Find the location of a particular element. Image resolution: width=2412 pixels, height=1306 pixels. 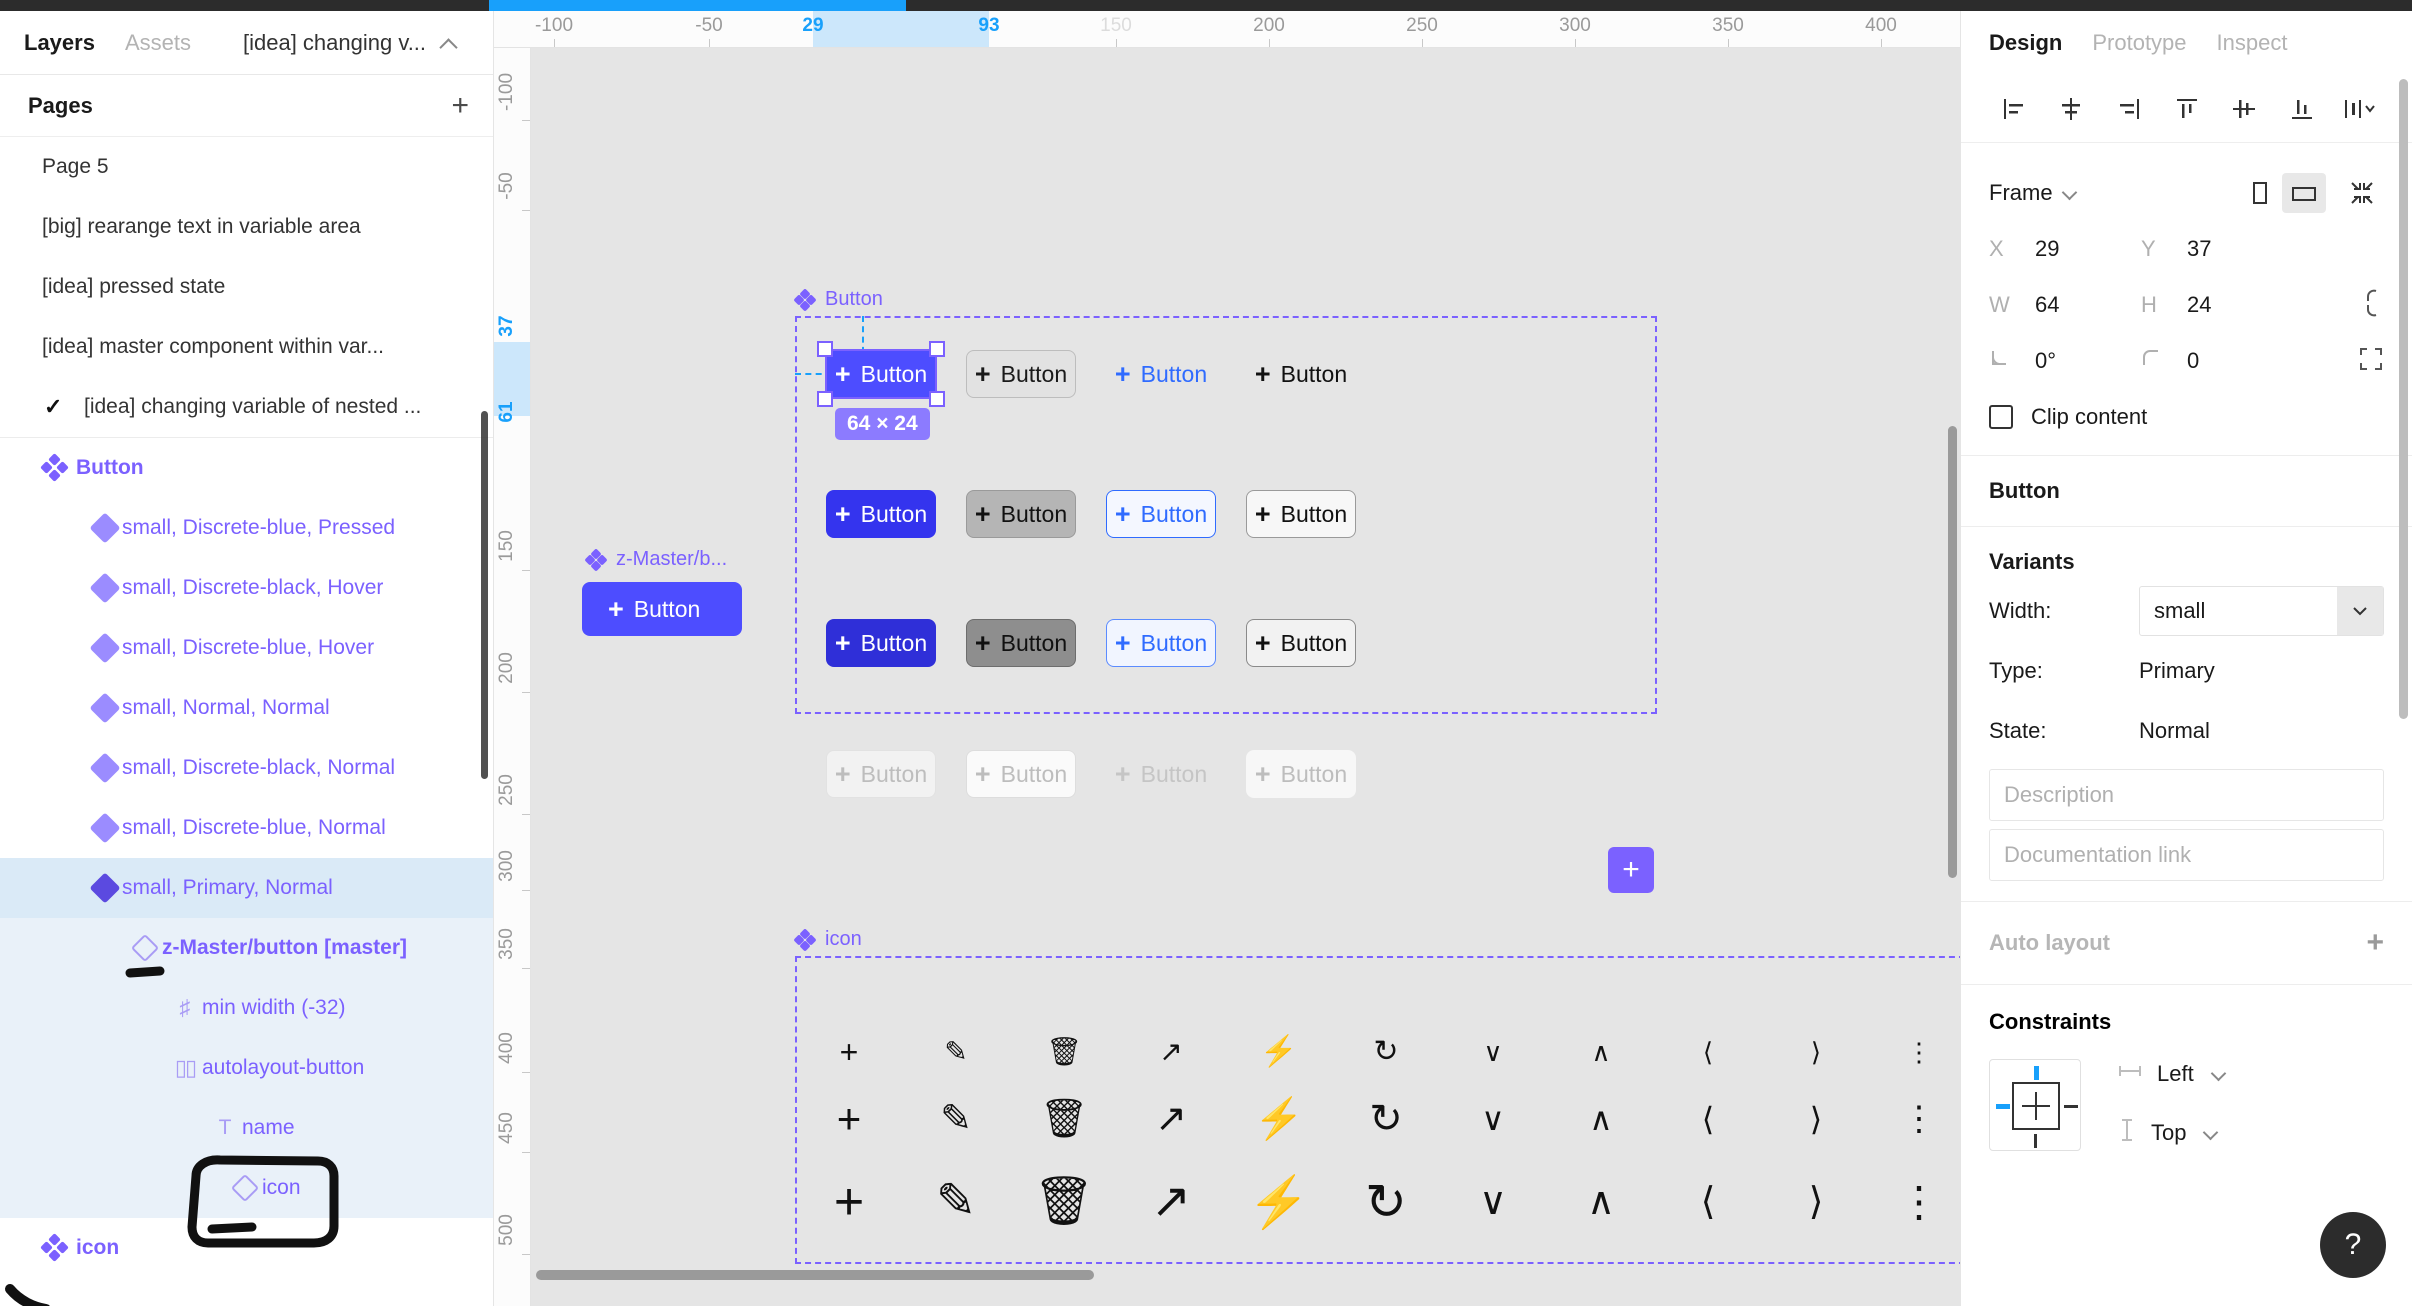

layer-row: small, Discrete-blue, Hover is located at coordinates (246, 648).